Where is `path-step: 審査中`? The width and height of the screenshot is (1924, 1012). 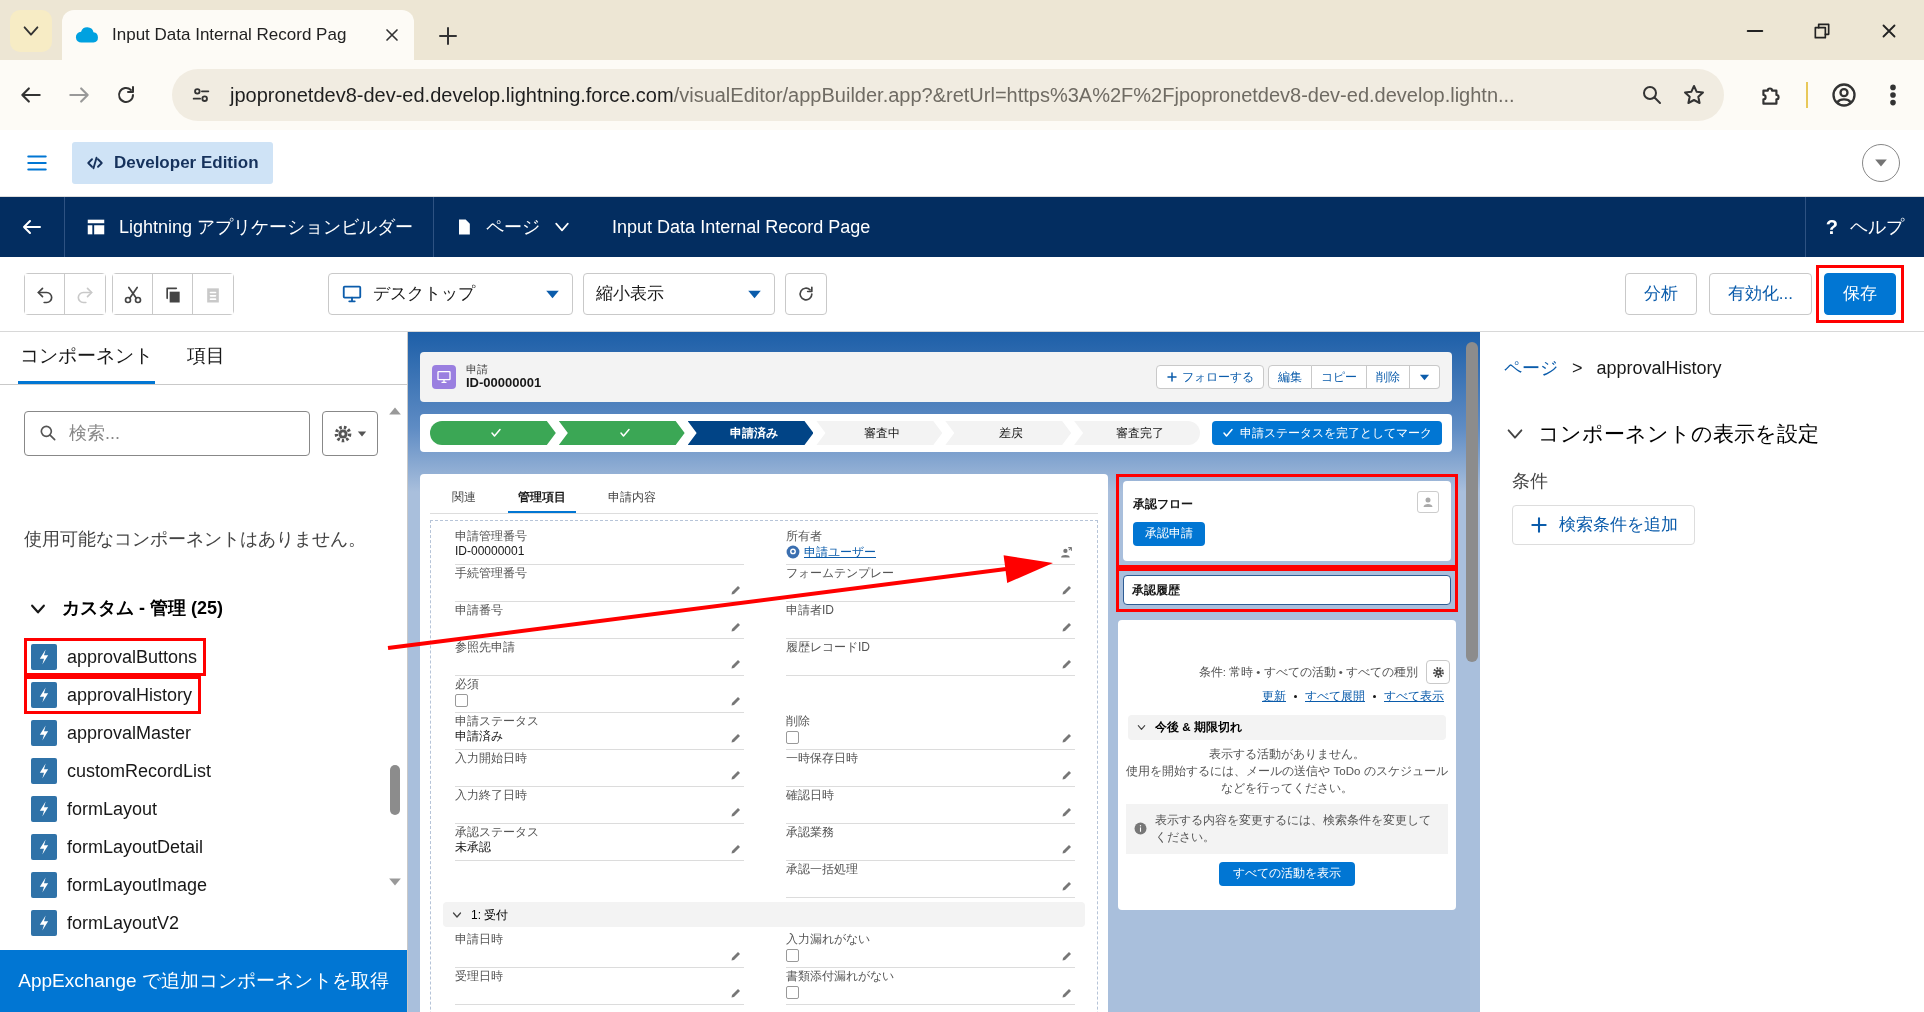
path-step: 審査中 is located at coordinates (879, 433).